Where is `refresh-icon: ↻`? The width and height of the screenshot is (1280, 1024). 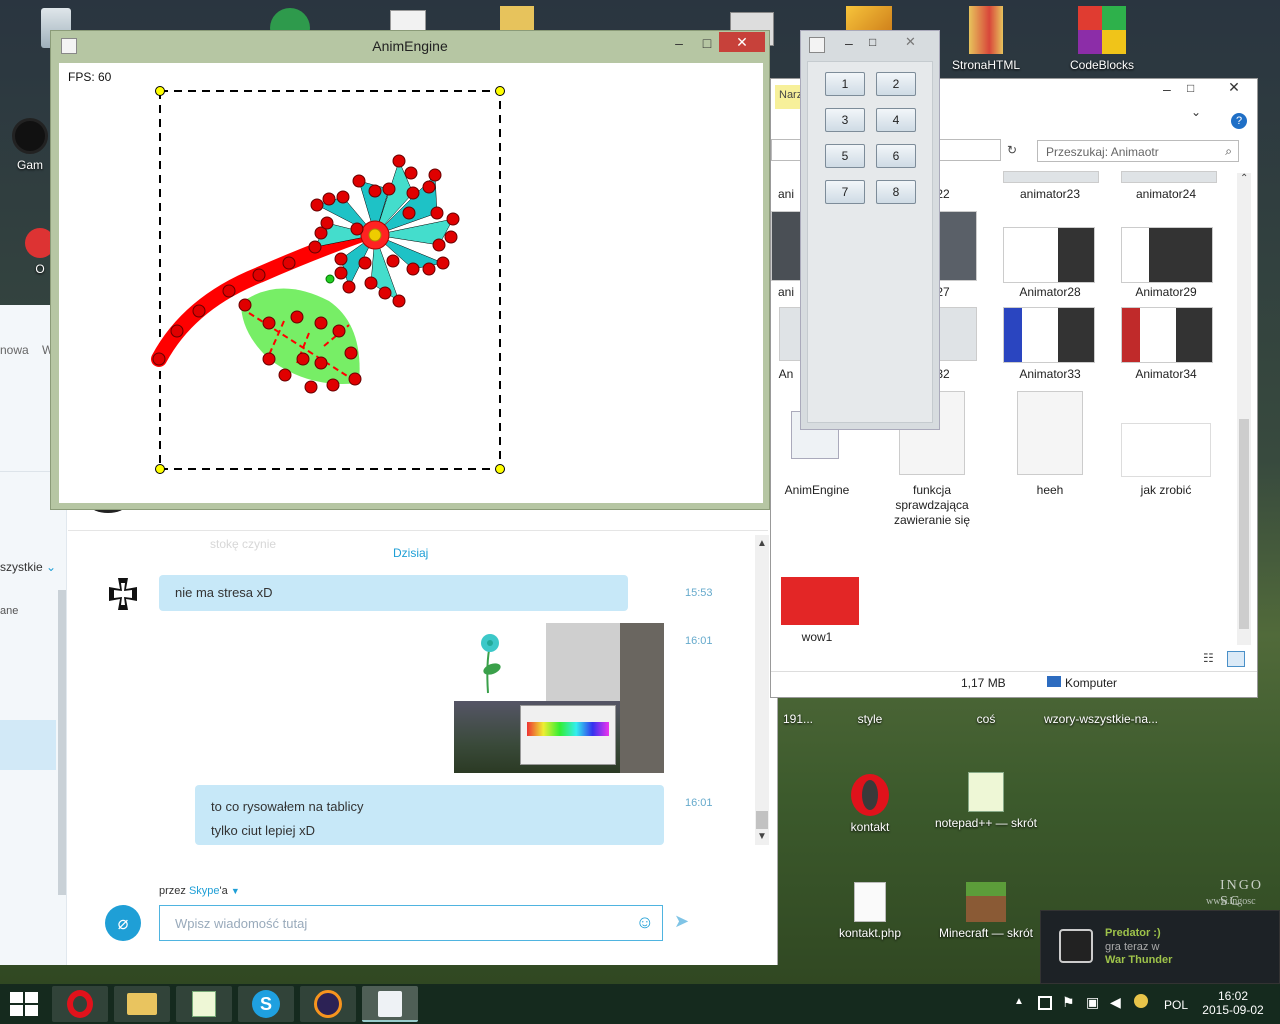
refresh-icon: ↻ is located at coordinates (1012, 150).